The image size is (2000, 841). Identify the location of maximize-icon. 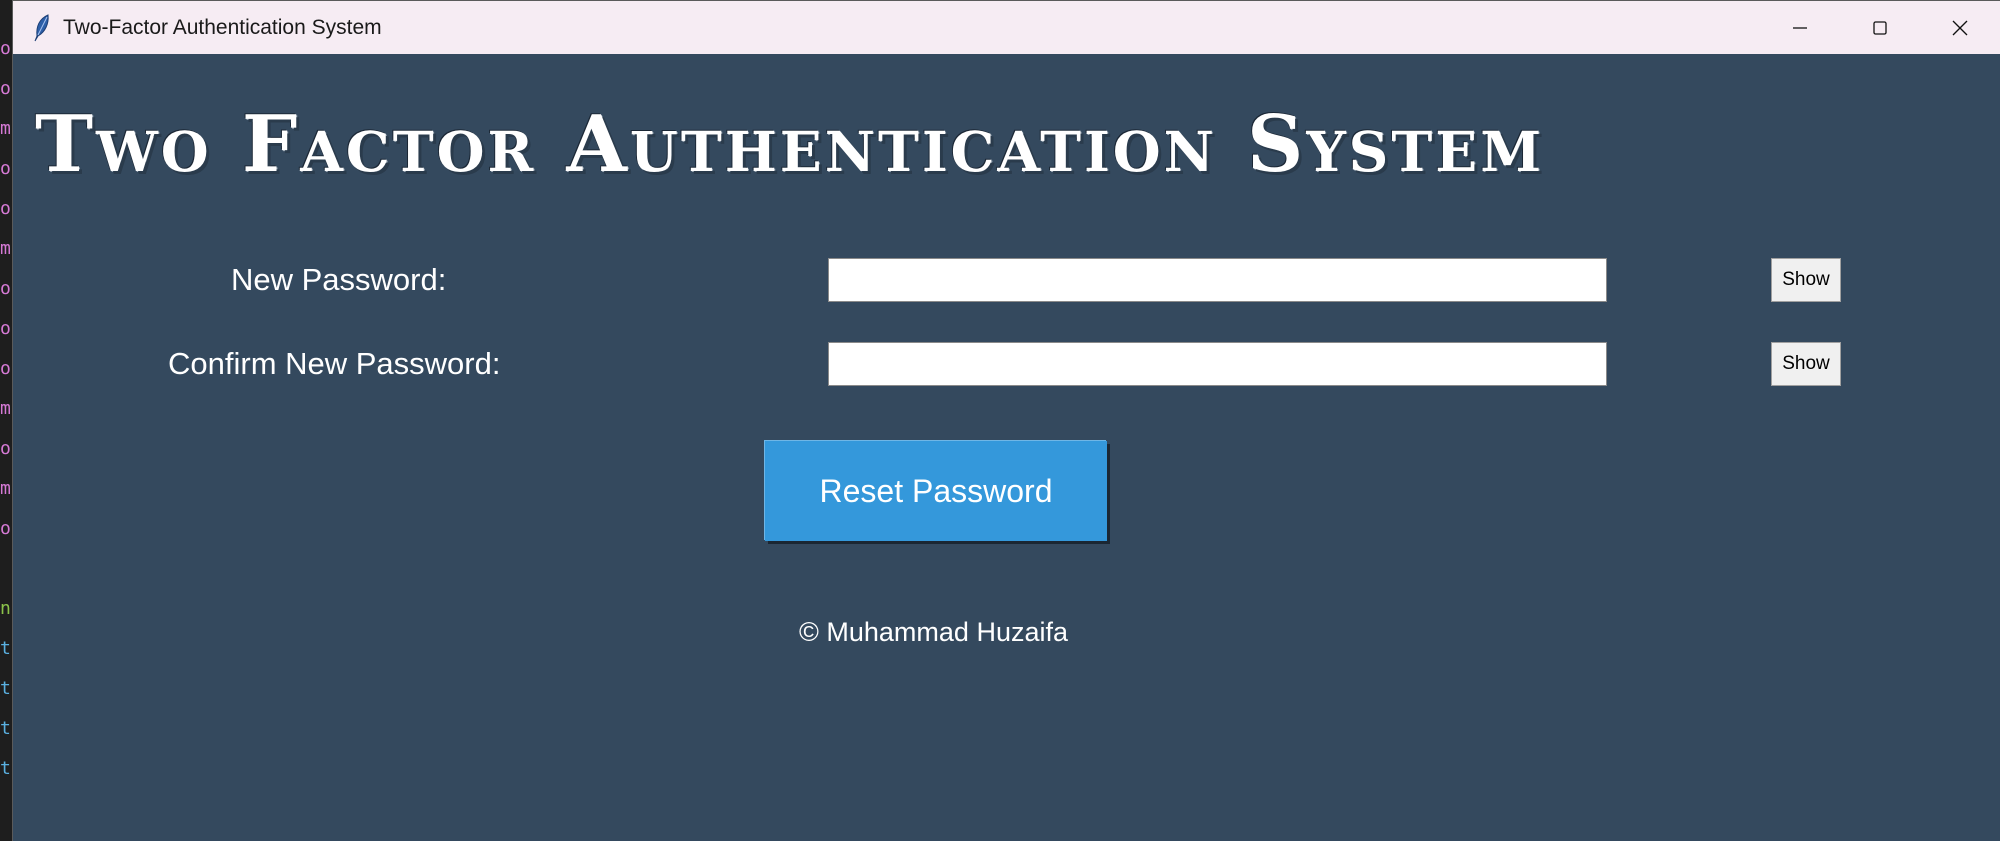
(1880, 27).